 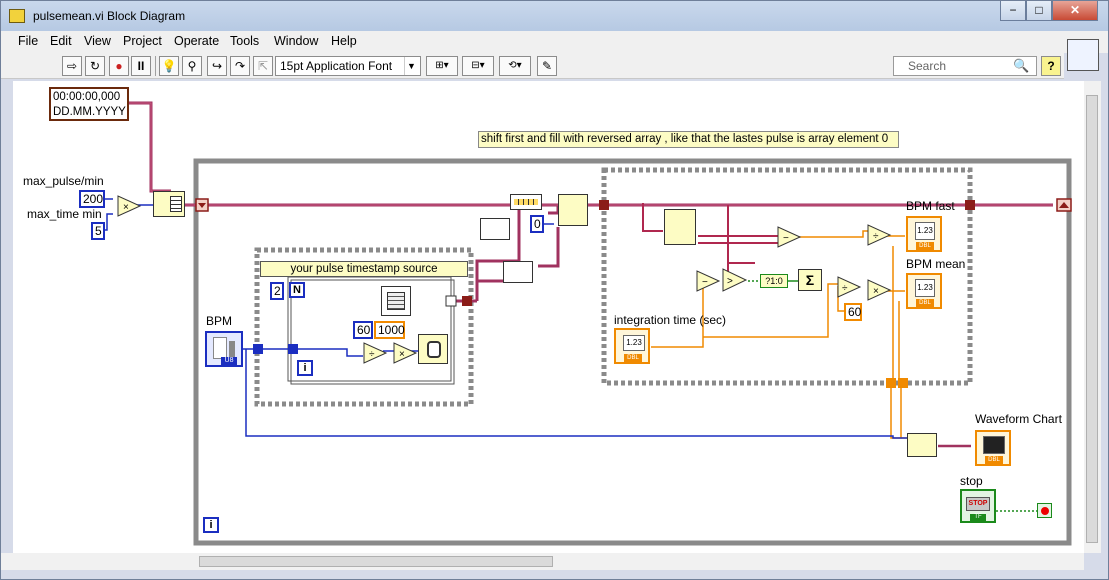 What do you see at coordinates (119, 66) in the screenshot?
I see `abort-button: ●` at bounding box center [119, 66].